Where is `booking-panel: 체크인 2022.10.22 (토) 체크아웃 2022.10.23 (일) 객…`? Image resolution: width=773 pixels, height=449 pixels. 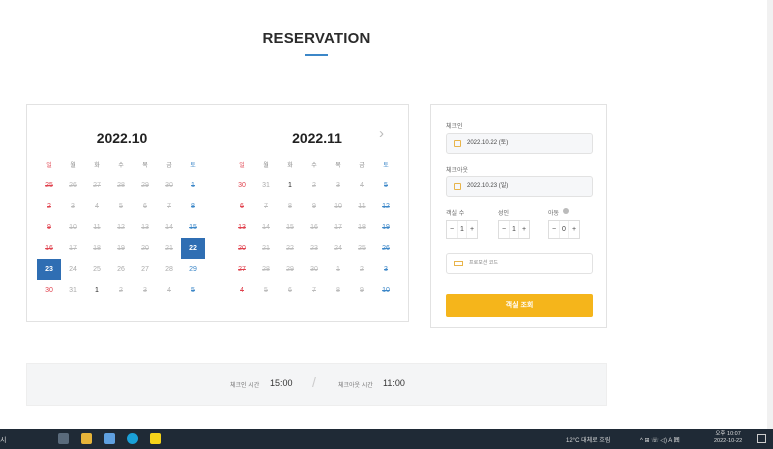 booking-panel: 체크인 2022.10.22 (토) 체크아웃 2022.10.23 (일) 객… is located at coordinates (518, 216).